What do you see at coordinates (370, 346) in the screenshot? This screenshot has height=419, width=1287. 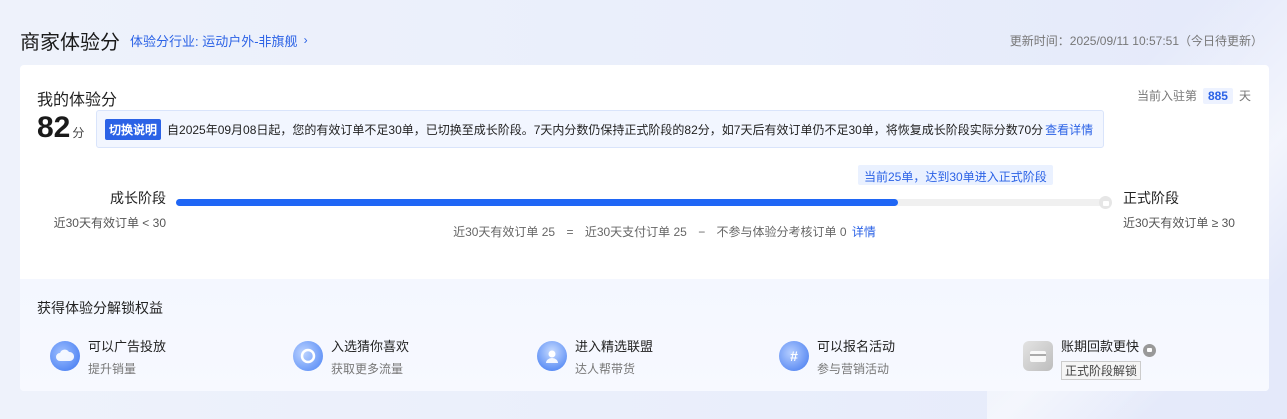 I see `benefit-title: 入选猜你喜欢` at bounding box center [370, 346].